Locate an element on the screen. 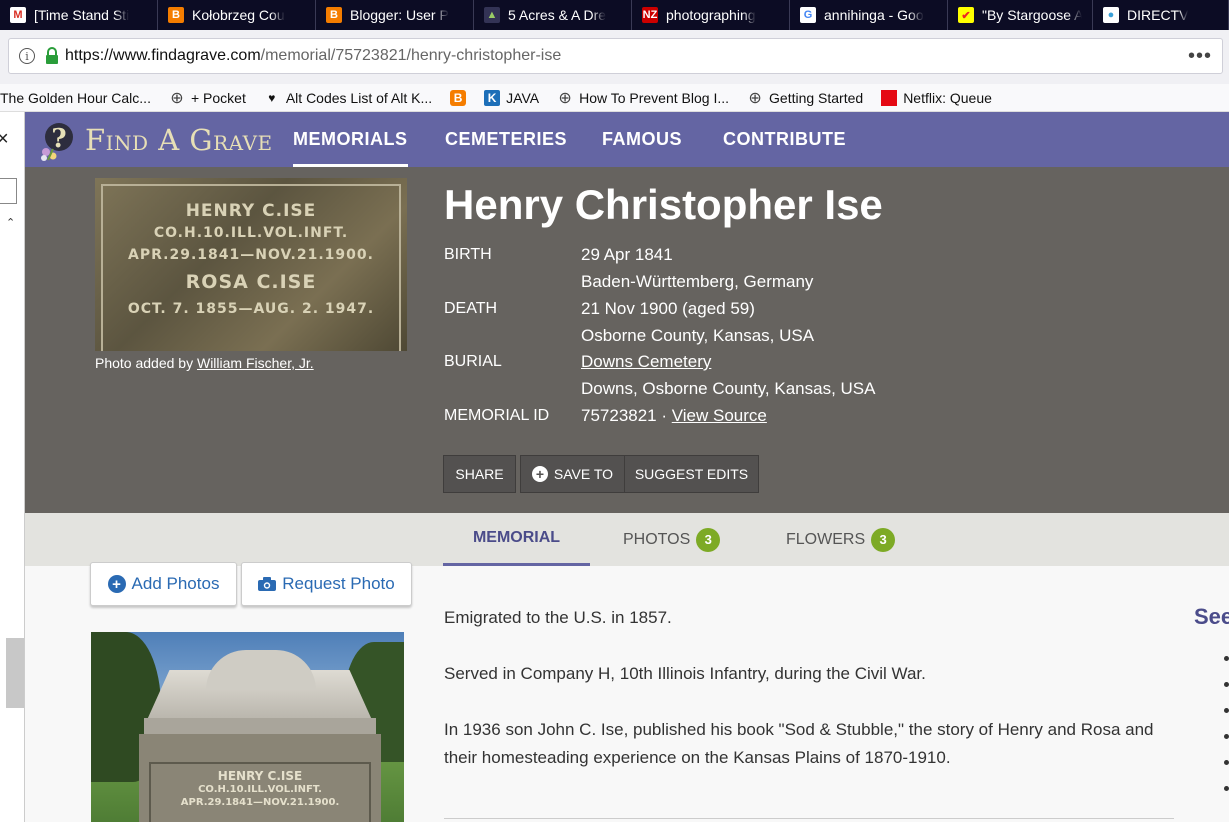 The image size is (1229, 822). memorial-id: 75723821 · View Source is located at coordinates (674, 416).